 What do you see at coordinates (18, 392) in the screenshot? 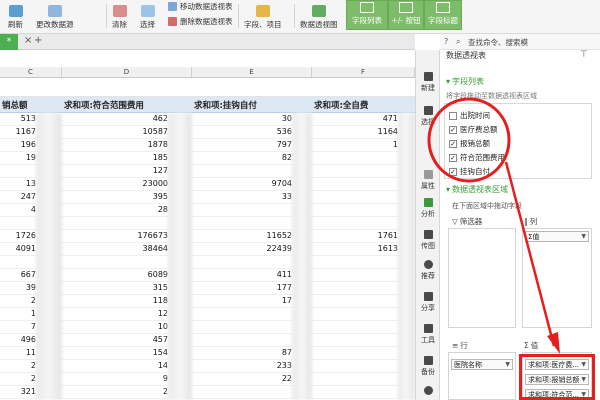
I see `table-cell: 321` at bounding box center [18, 392].